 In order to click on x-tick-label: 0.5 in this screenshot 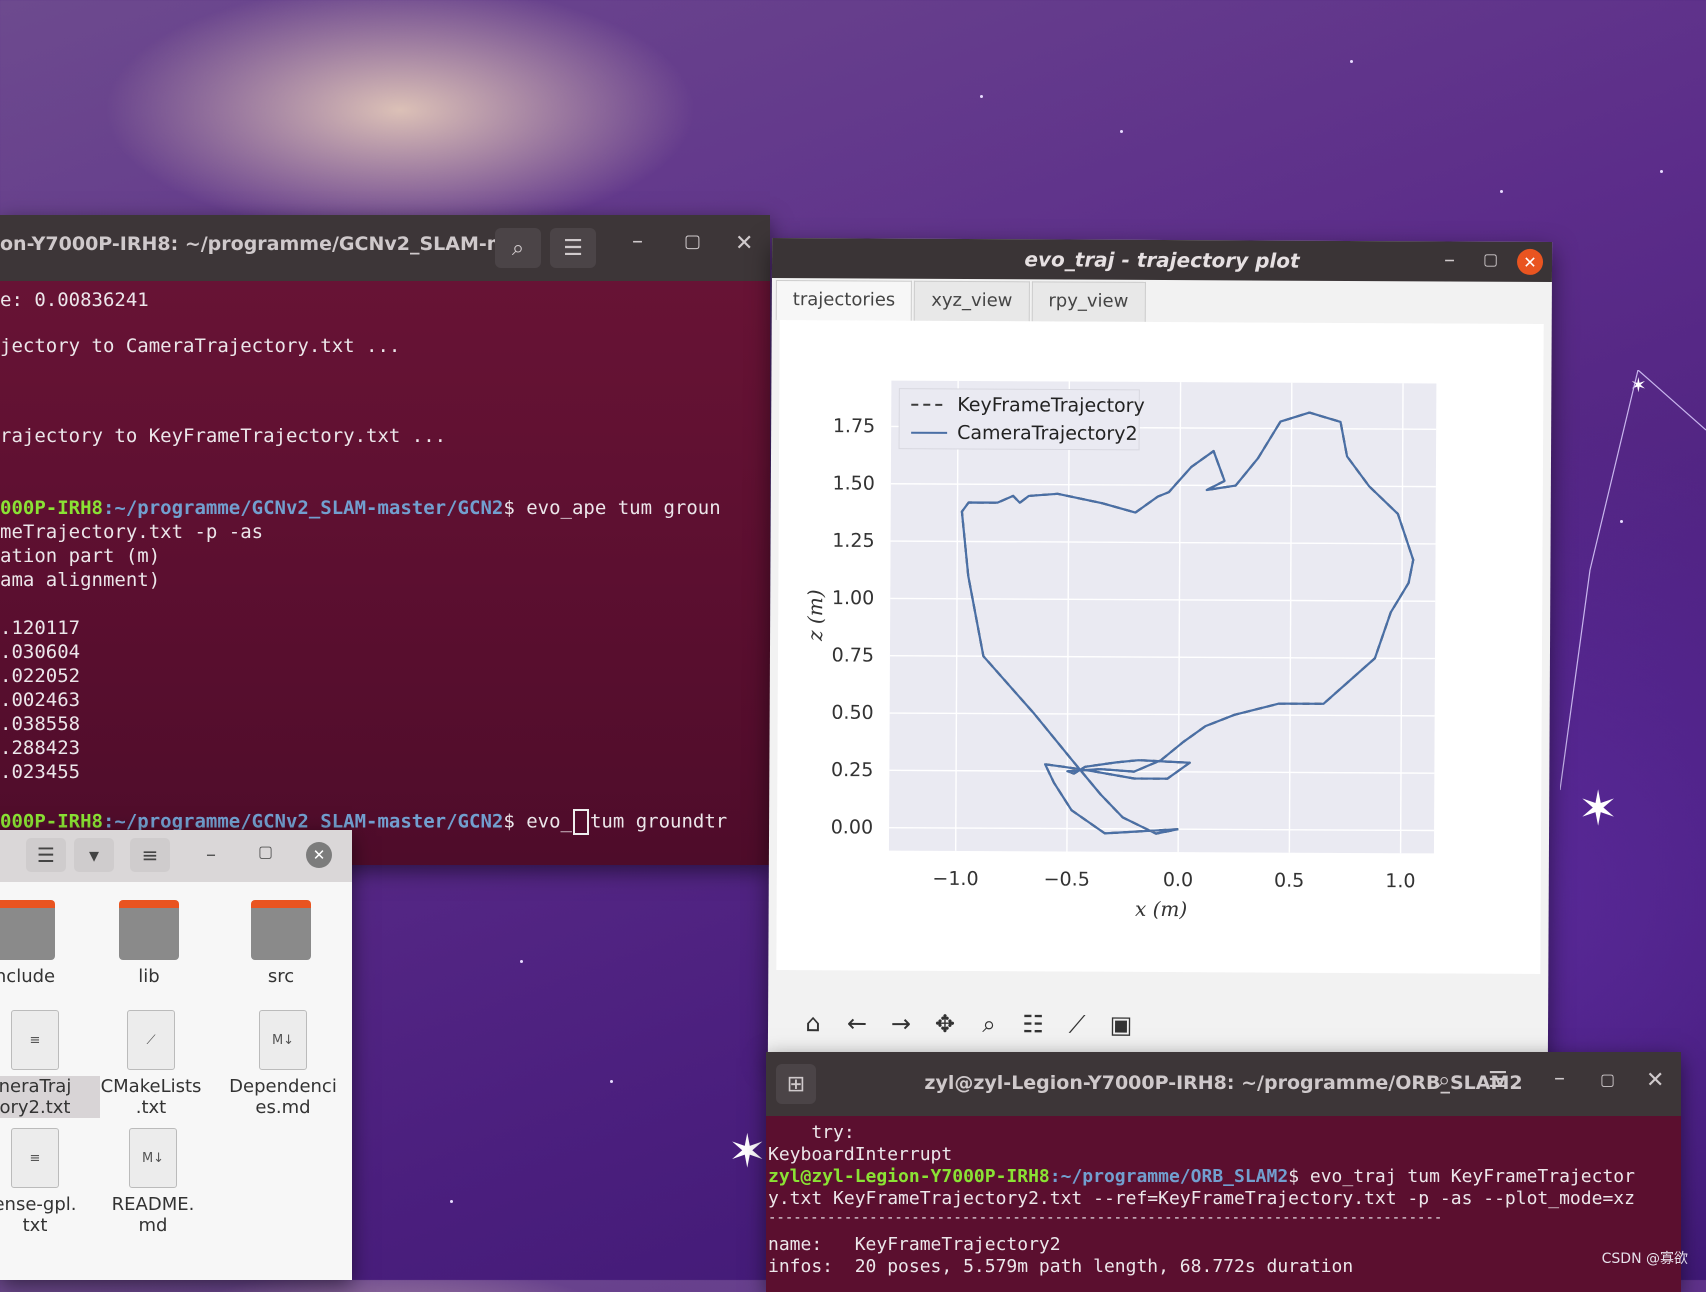, I will do `click(1289, 881)`.